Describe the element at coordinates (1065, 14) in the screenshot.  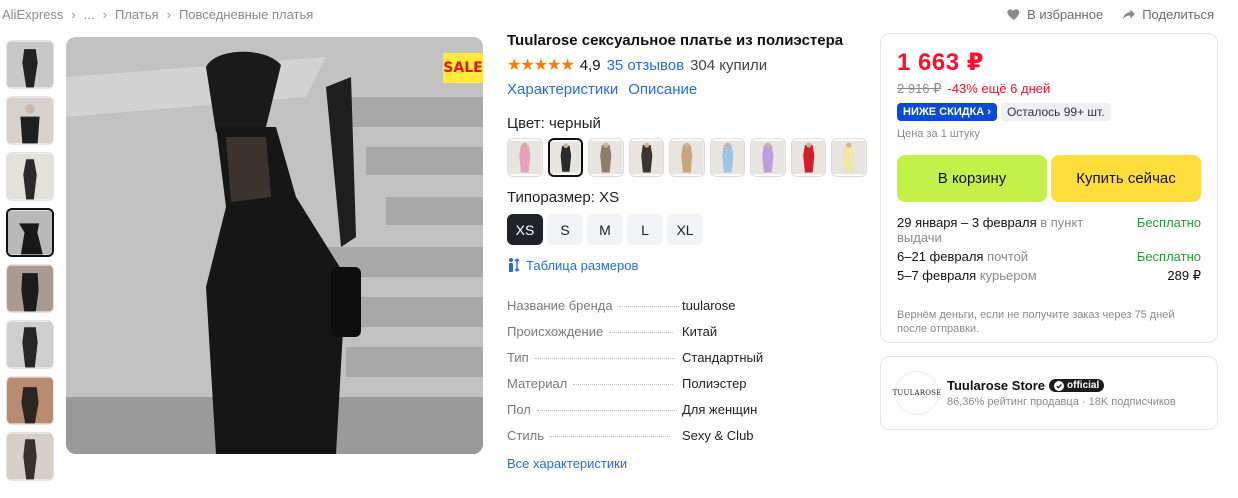
I see `favorite-label: В избранное` at that location.